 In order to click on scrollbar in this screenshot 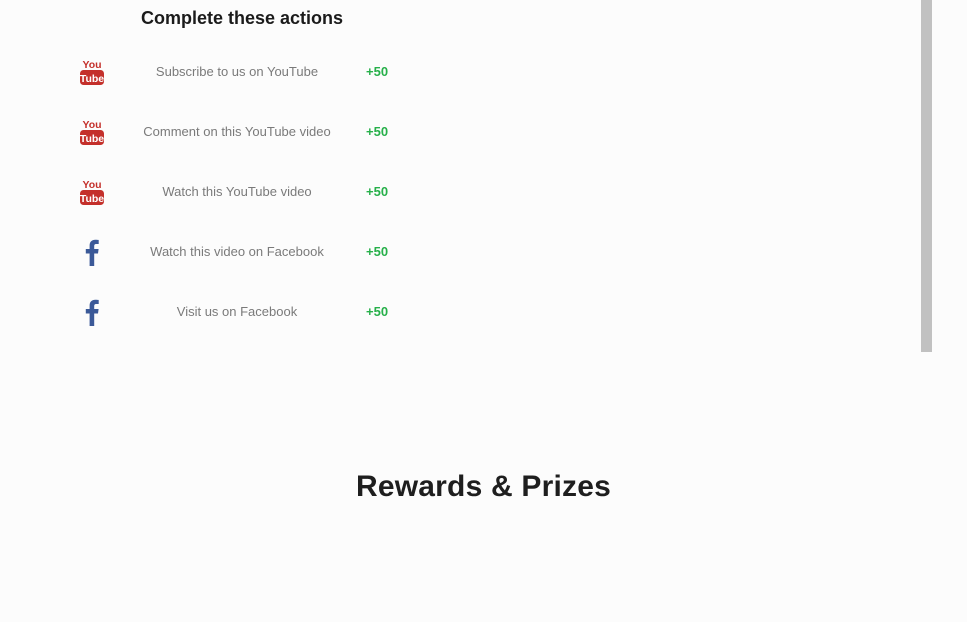, I will do `click(926, 176)`.